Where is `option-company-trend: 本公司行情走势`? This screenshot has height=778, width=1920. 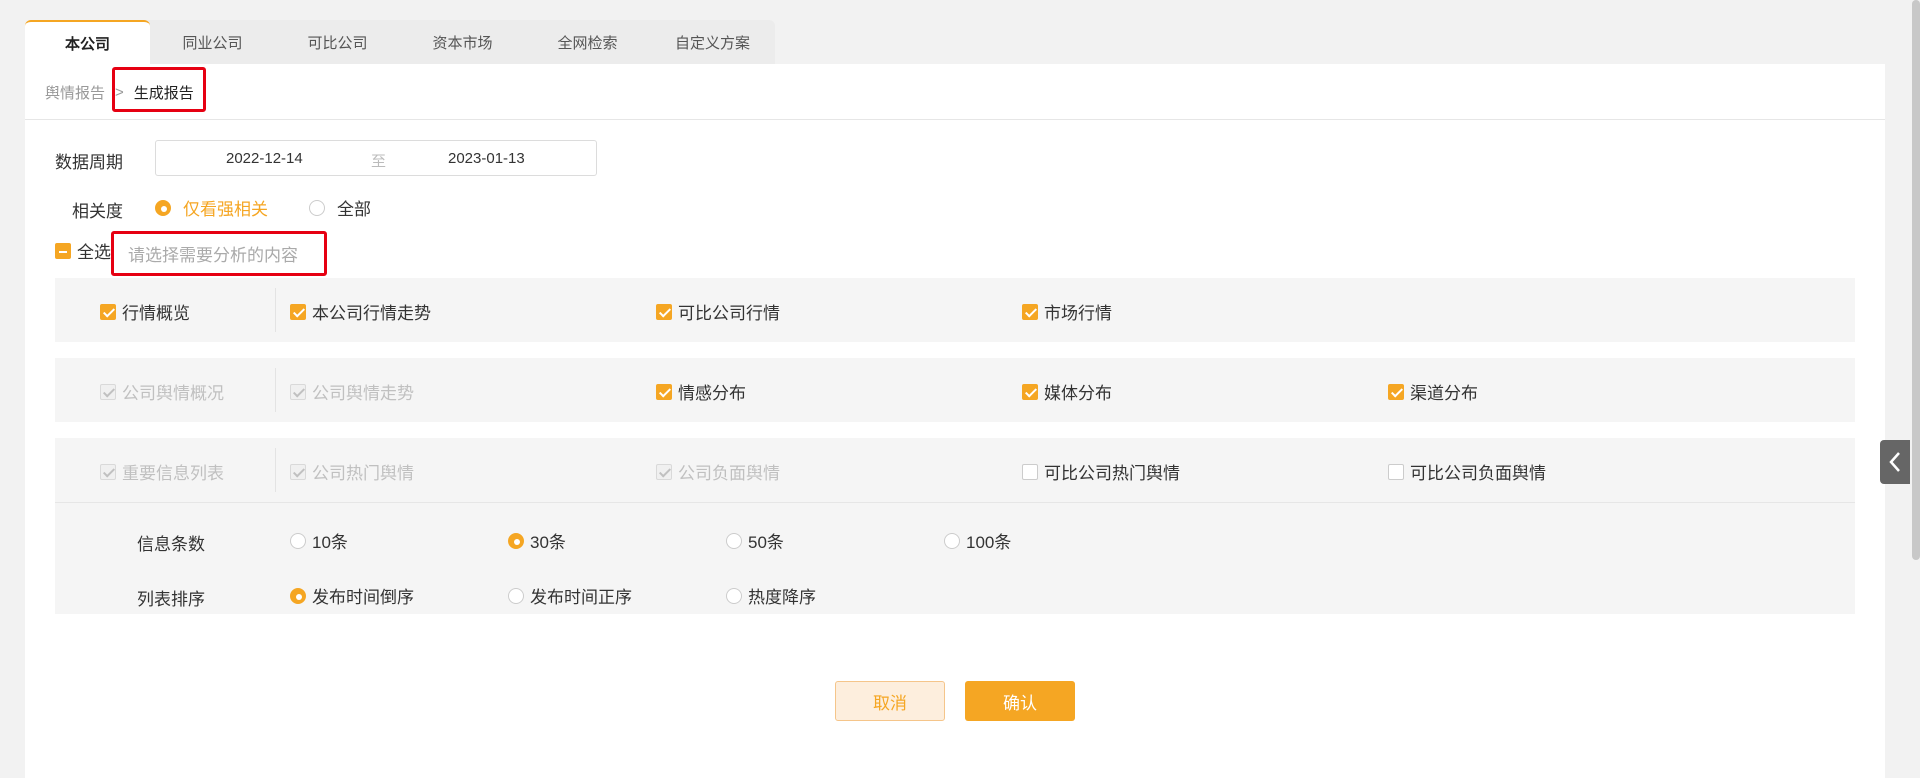
option-company-trend: 本公司行情走势 is located at coordinates (360, 311).